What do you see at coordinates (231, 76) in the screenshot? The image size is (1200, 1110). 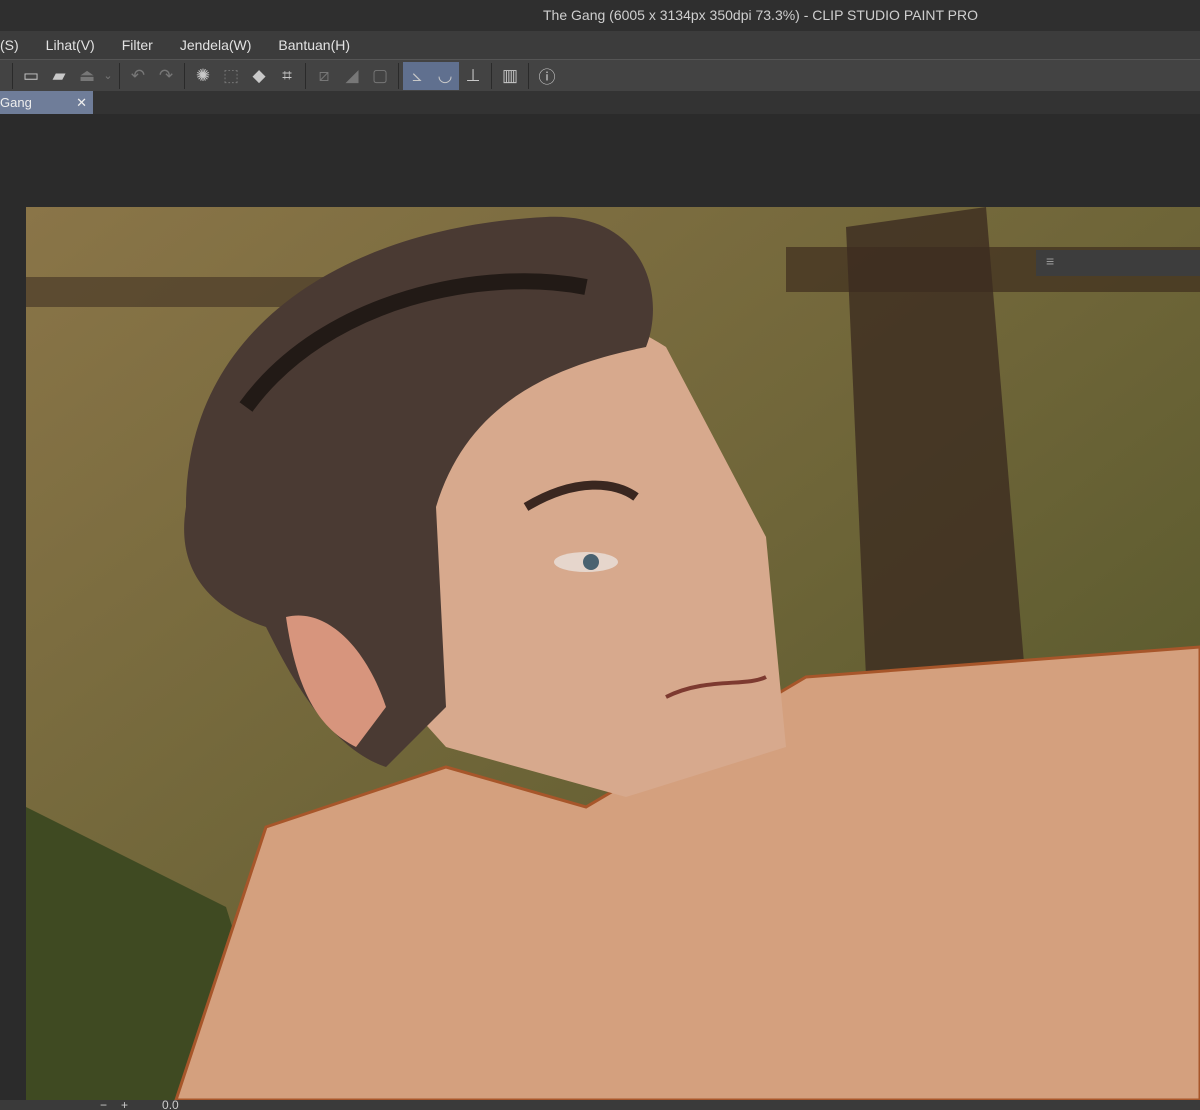 I see `invert-selection-icon: ⬚` at bounding box center [231, 76].